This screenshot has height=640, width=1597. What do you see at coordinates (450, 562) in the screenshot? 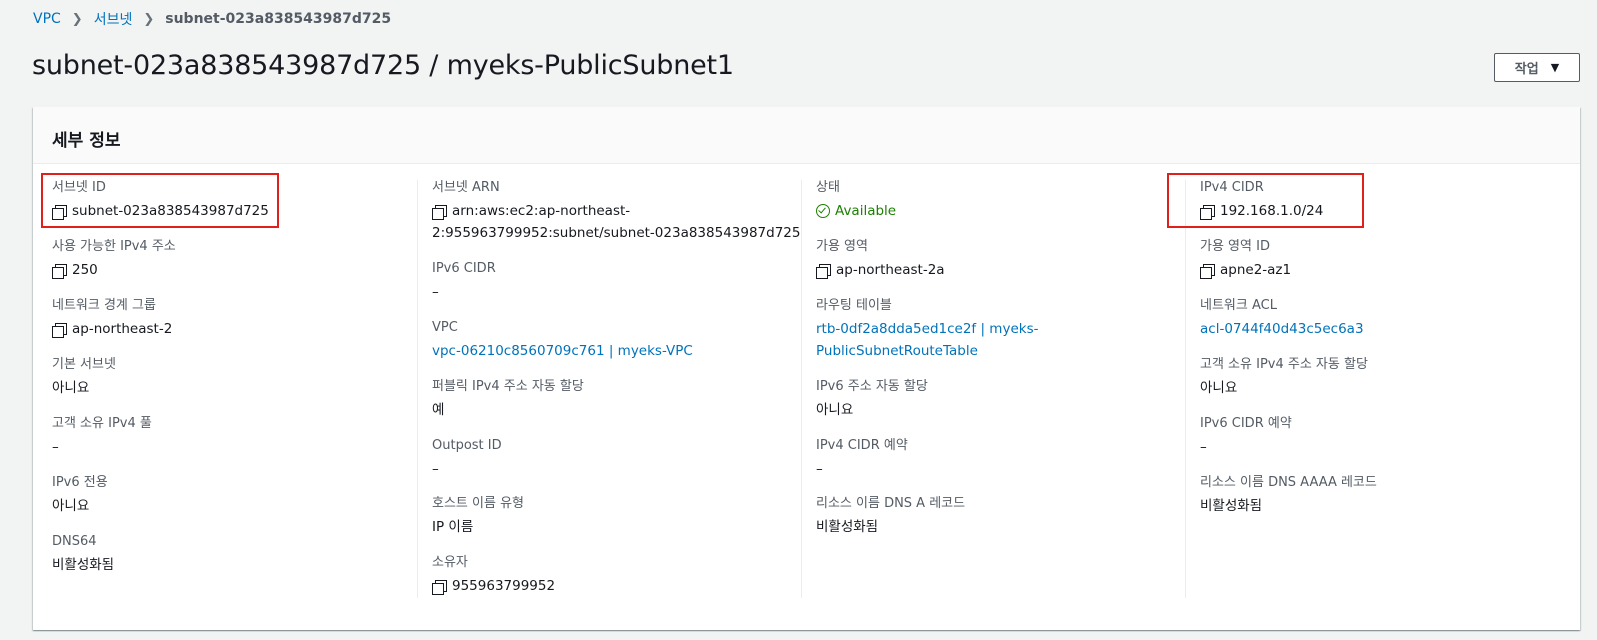
I see `field-label: 소유자` at bounding box center [450, 562].